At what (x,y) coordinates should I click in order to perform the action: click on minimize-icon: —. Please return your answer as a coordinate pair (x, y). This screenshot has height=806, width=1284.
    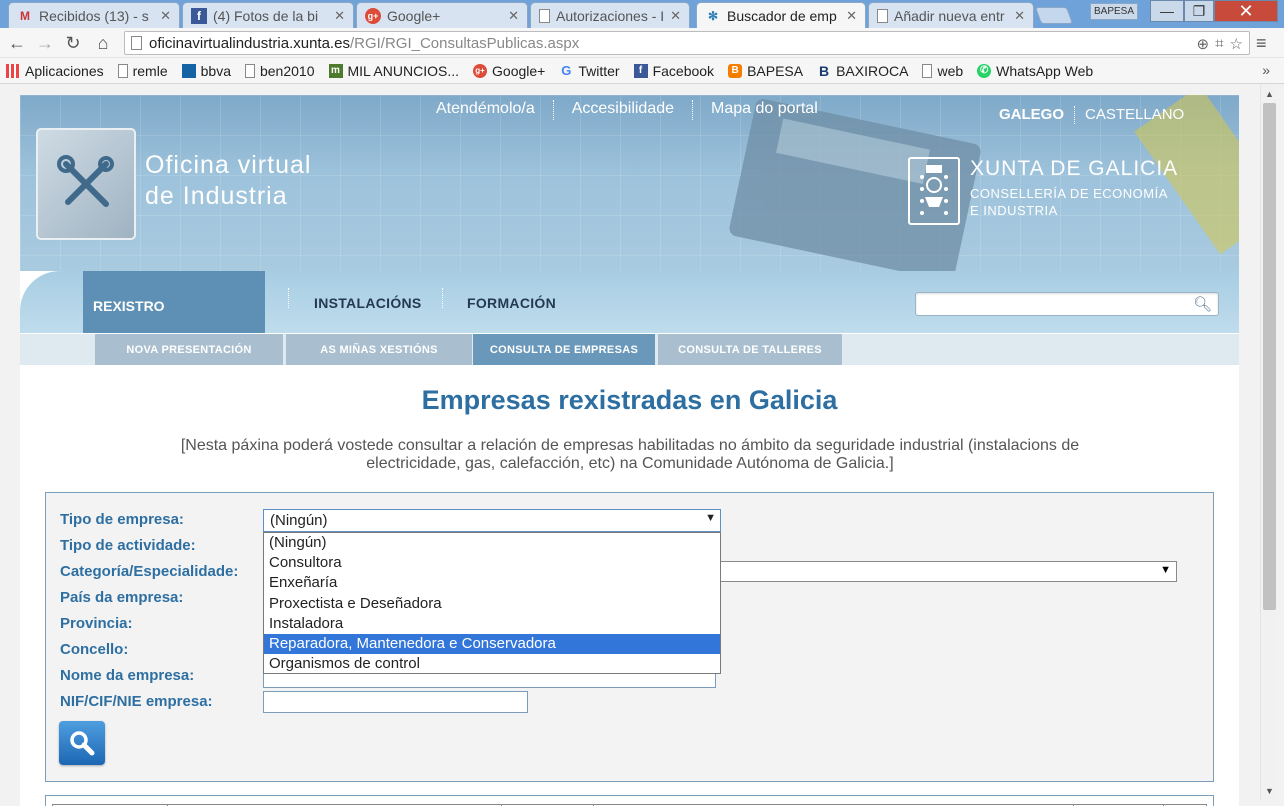
    Looking at the image, I should click on (1167, 11).